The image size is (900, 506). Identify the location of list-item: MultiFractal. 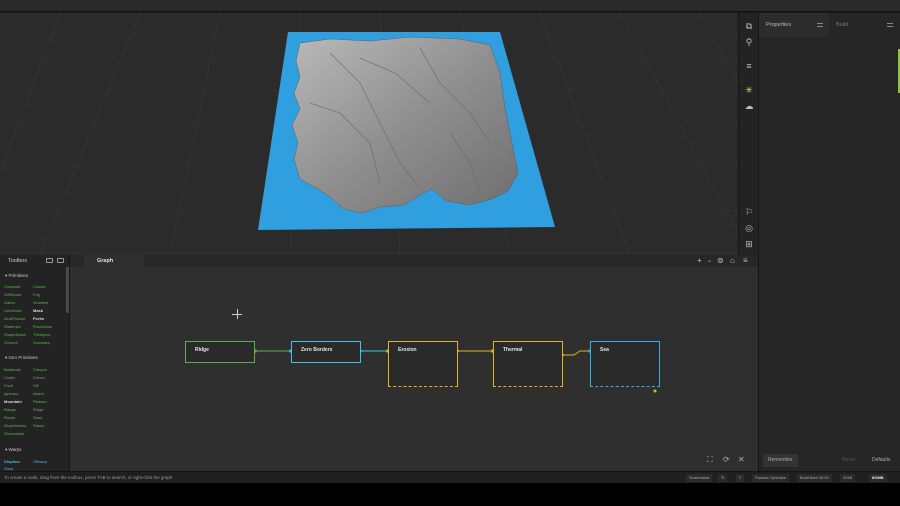
(14, 318).